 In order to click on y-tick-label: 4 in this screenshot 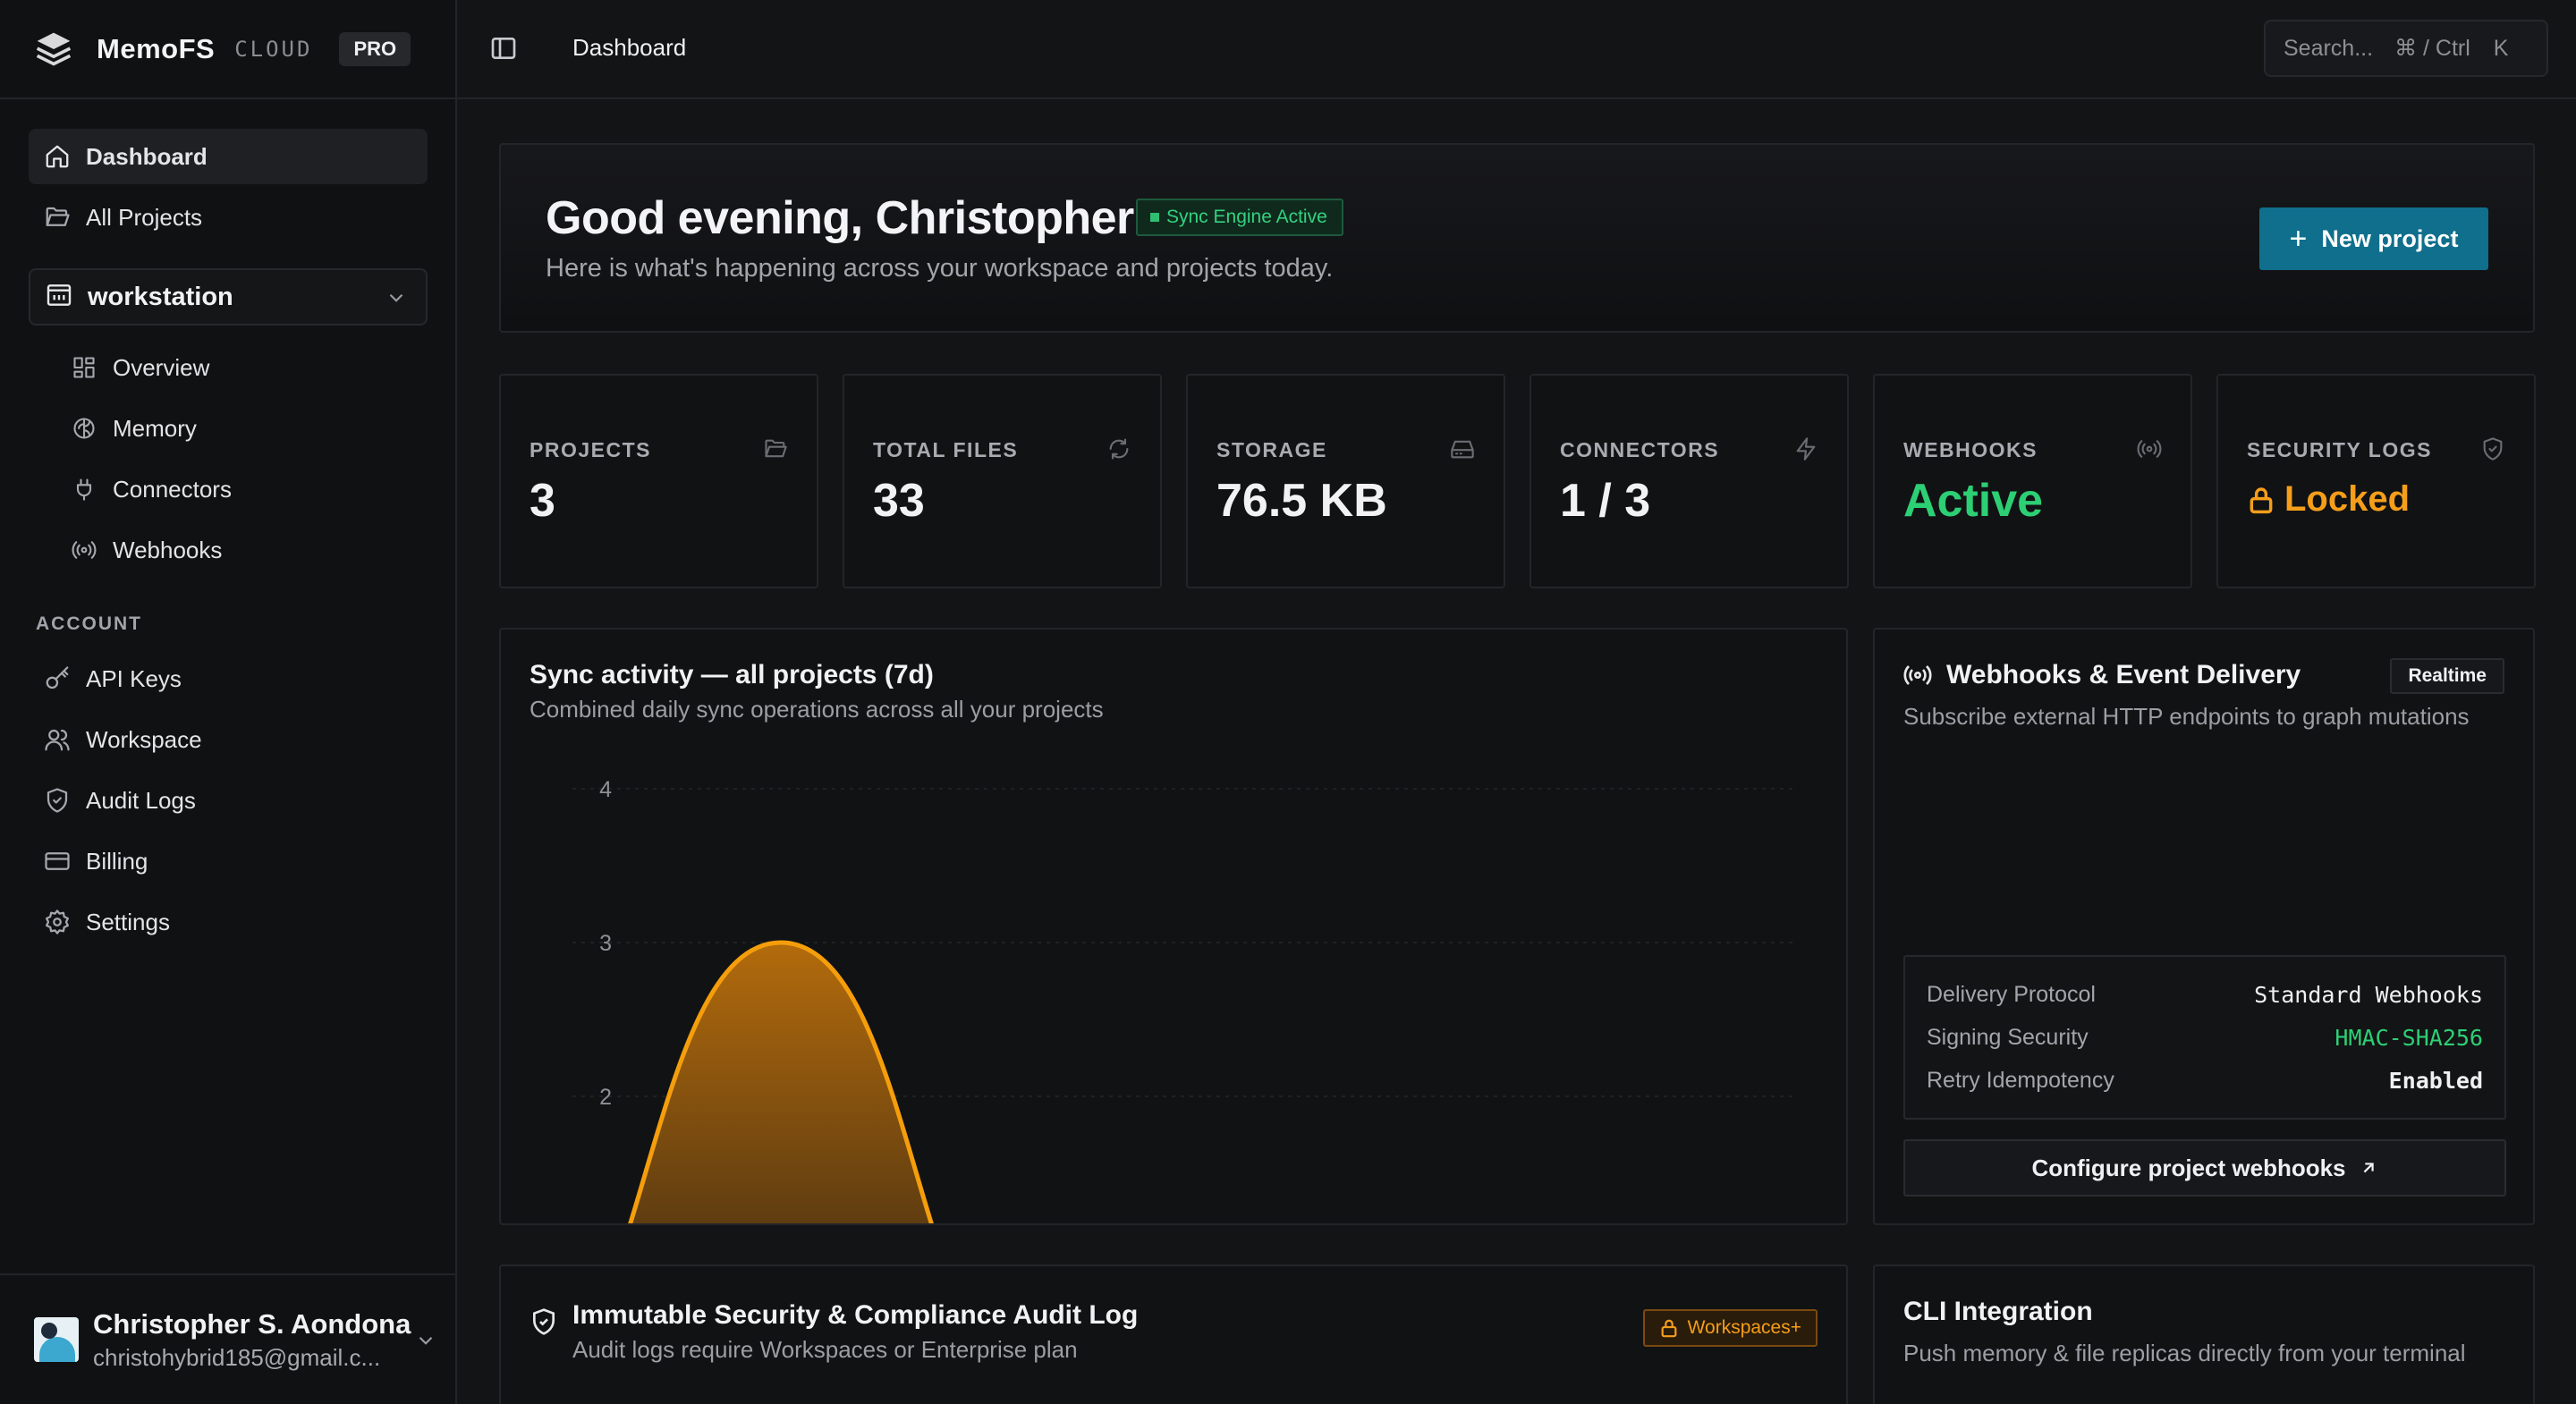, I will do `click(605, 790)`.